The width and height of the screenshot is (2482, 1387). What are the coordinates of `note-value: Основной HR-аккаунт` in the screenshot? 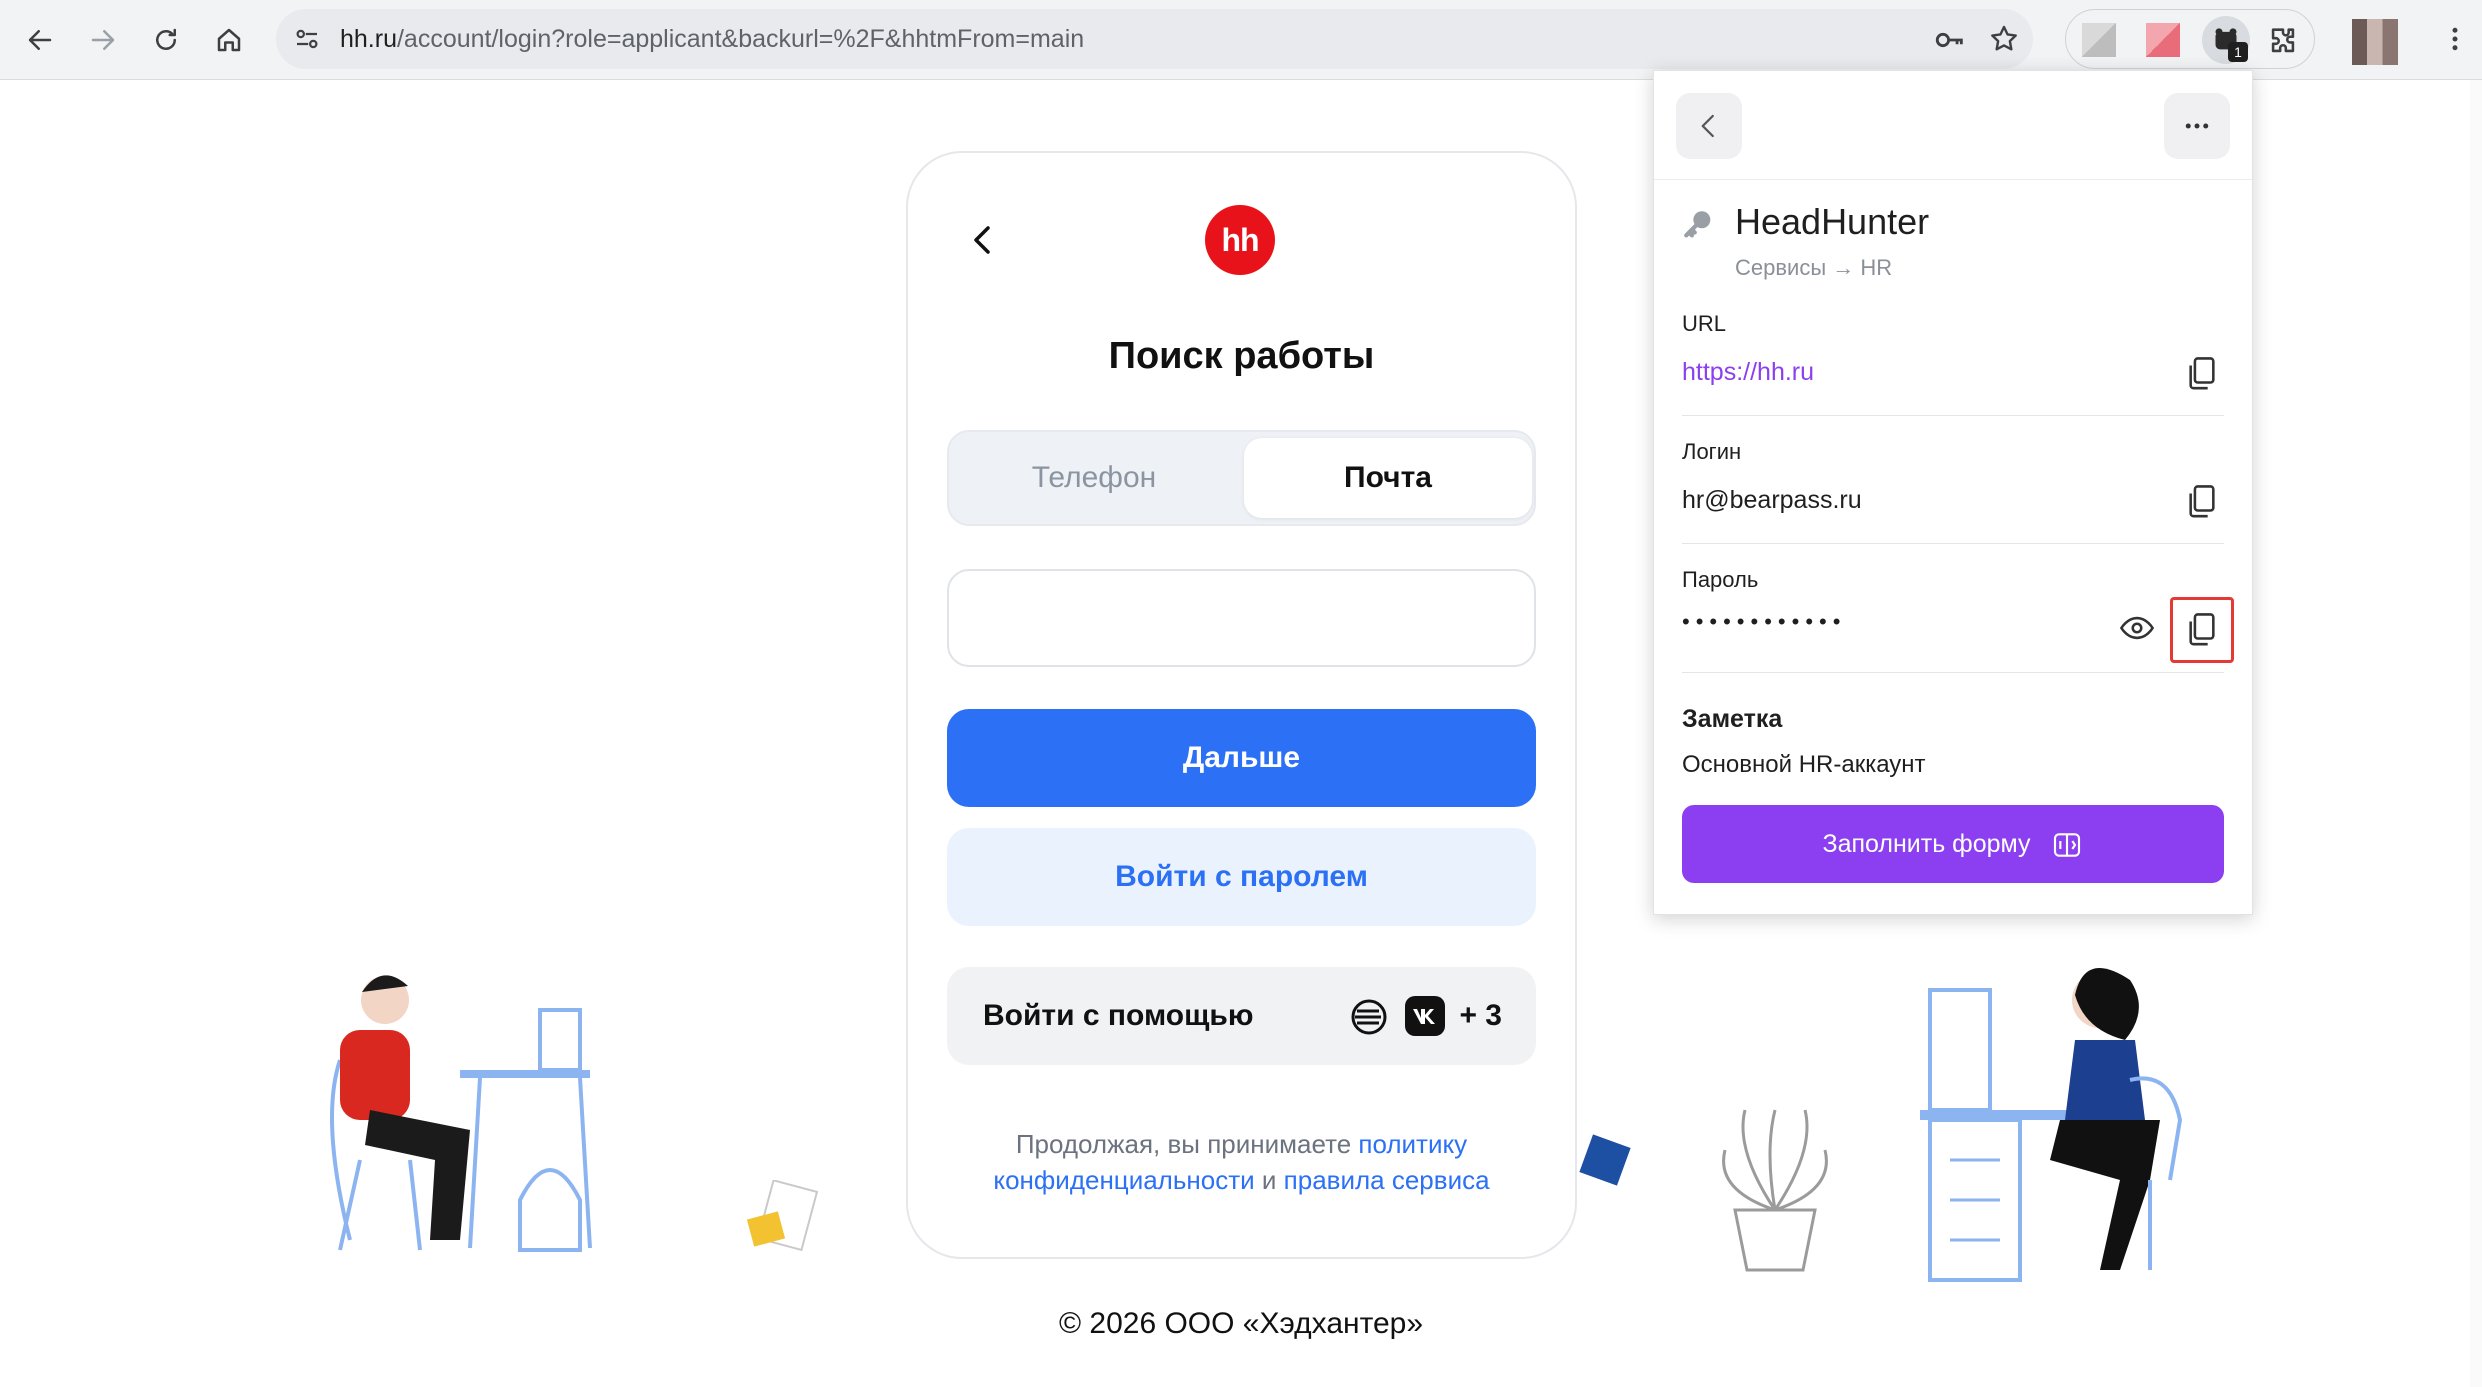 It's located at (1804, 764).